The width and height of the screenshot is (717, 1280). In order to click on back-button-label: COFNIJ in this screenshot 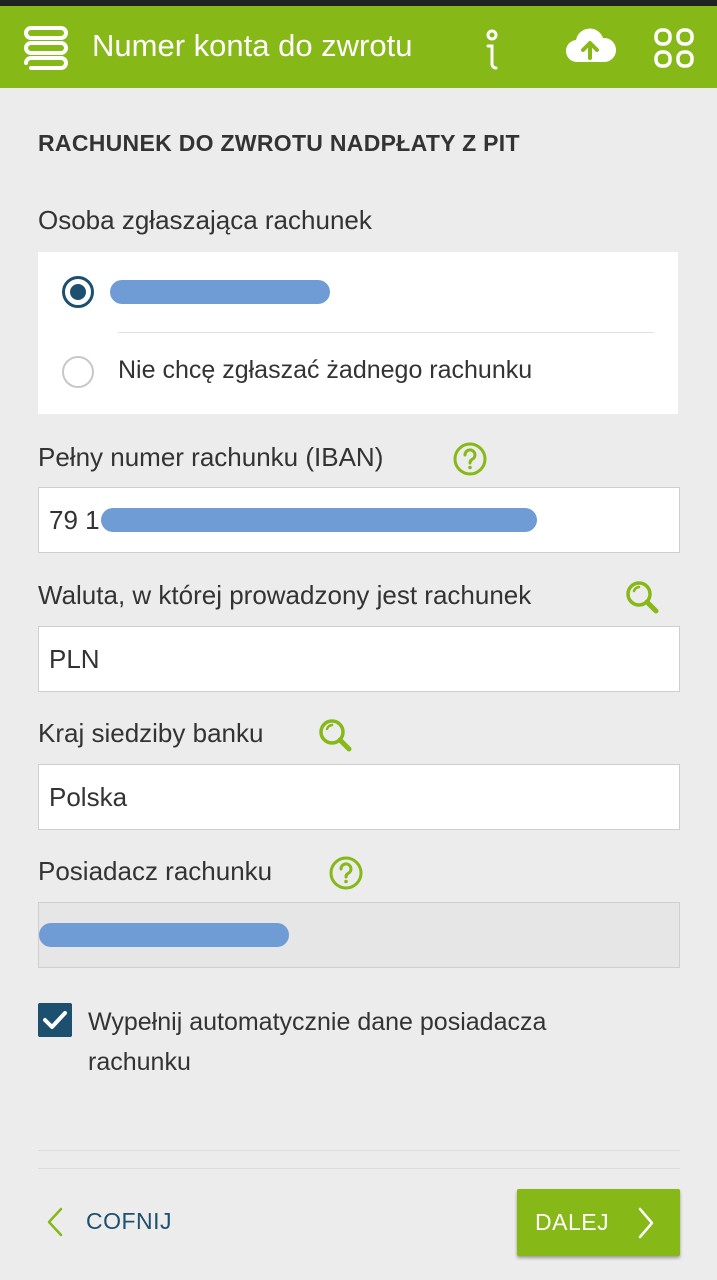, I will do `click(129, 1221)`.